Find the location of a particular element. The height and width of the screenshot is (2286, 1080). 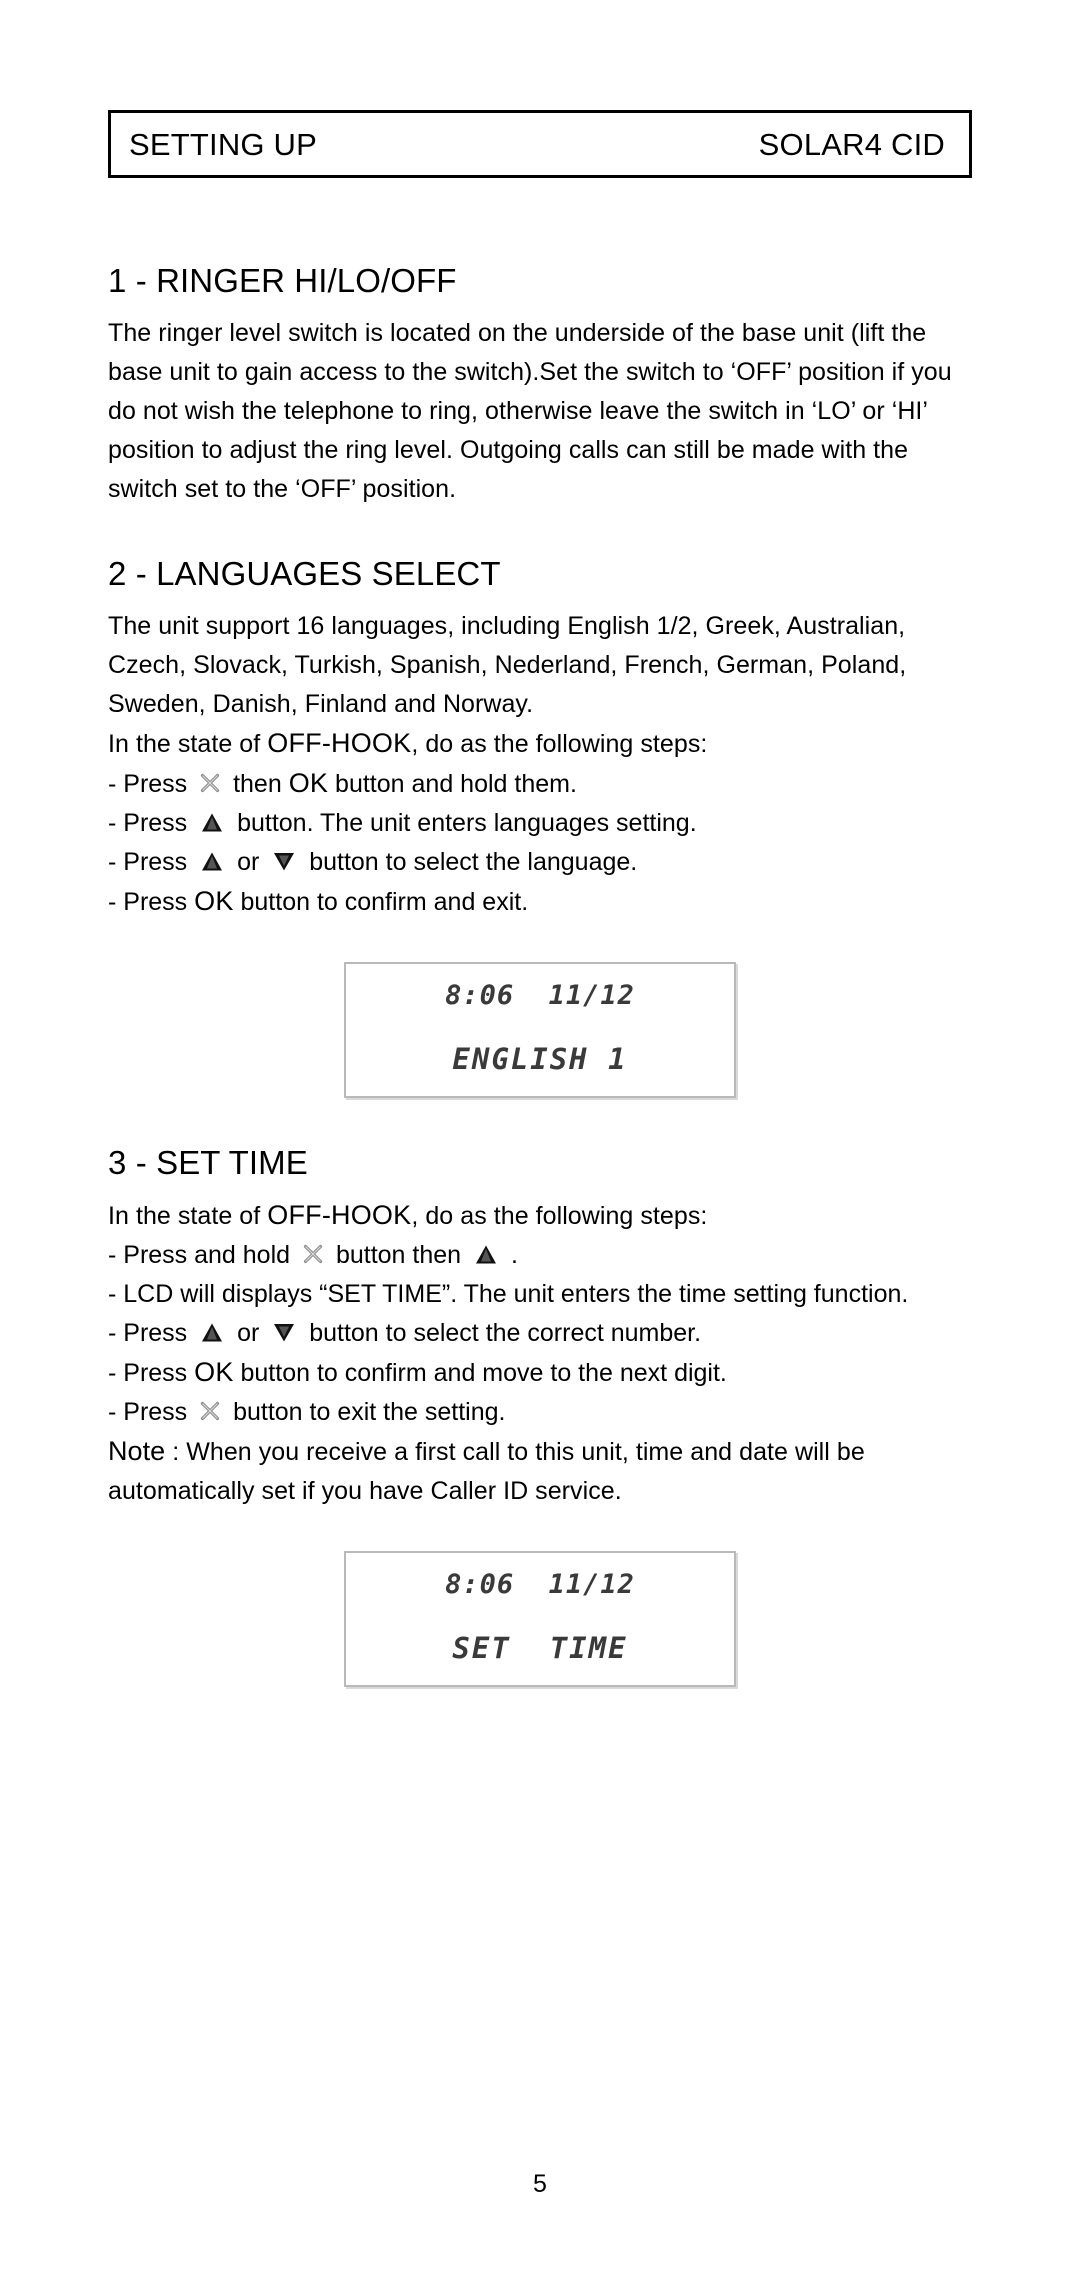

page-header: SETTING UP SOLAR4 CID is located at coordinates (540, 144).